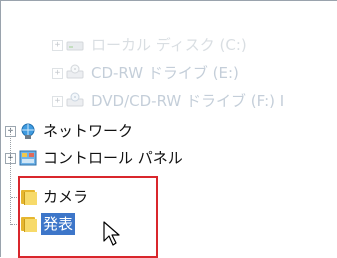 This screenshot has height=258, width=337. I want to click on tree-item-control-panel: + コントロール パネル, so click(169, 158).